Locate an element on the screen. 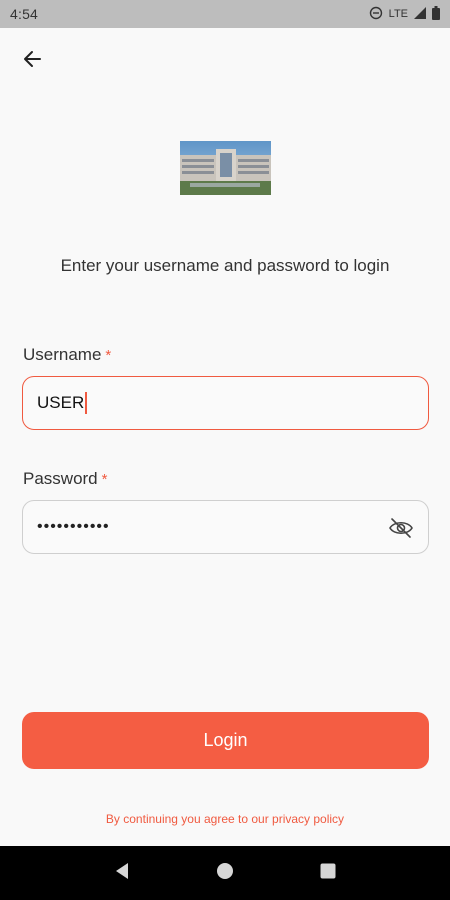 This screenshot has height=900, width=450. nav-recents-button is located at coordinates (328, 873).